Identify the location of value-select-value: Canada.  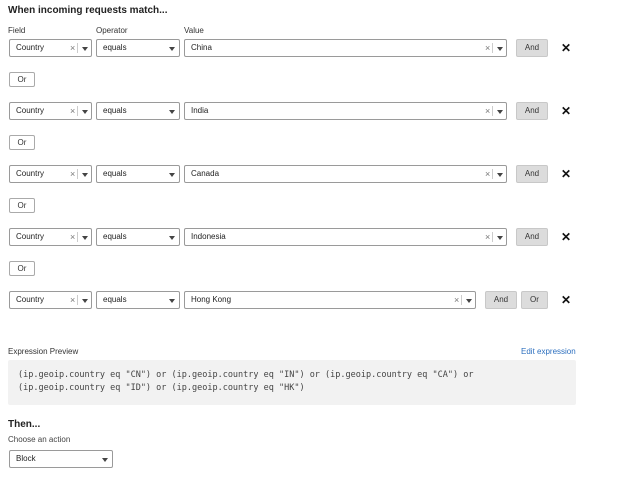
(205, 173).